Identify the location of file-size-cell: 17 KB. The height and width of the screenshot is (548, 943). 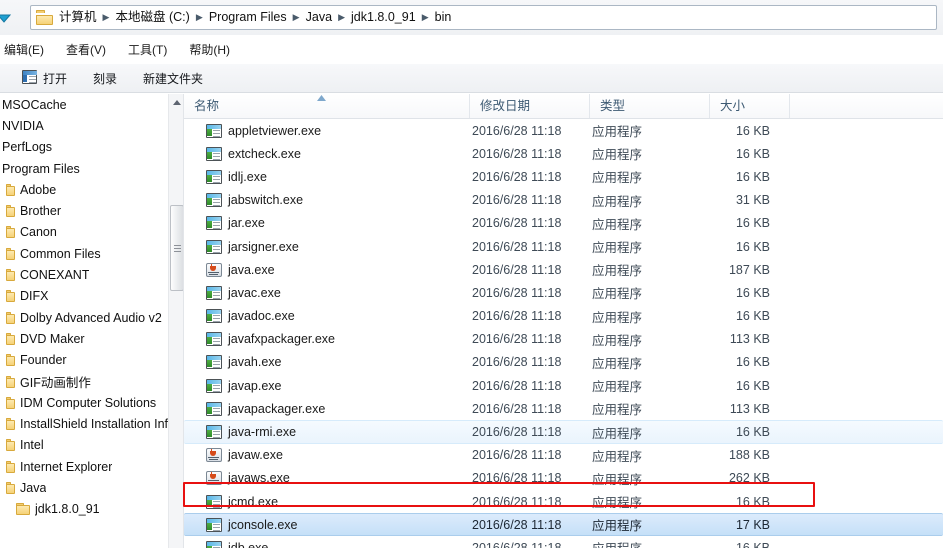
(752, 524).